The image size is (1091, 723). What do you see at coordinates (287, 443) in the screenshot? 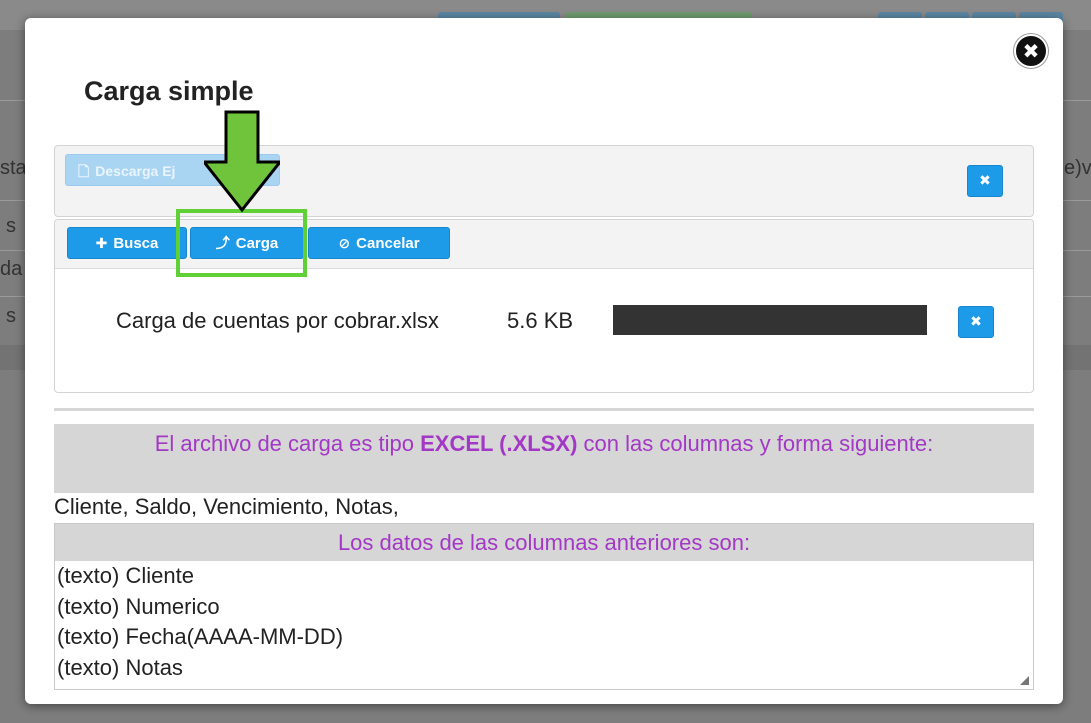
I see `info-text-before: El archivo de carga es tipo` at bounding box center [287, 443].